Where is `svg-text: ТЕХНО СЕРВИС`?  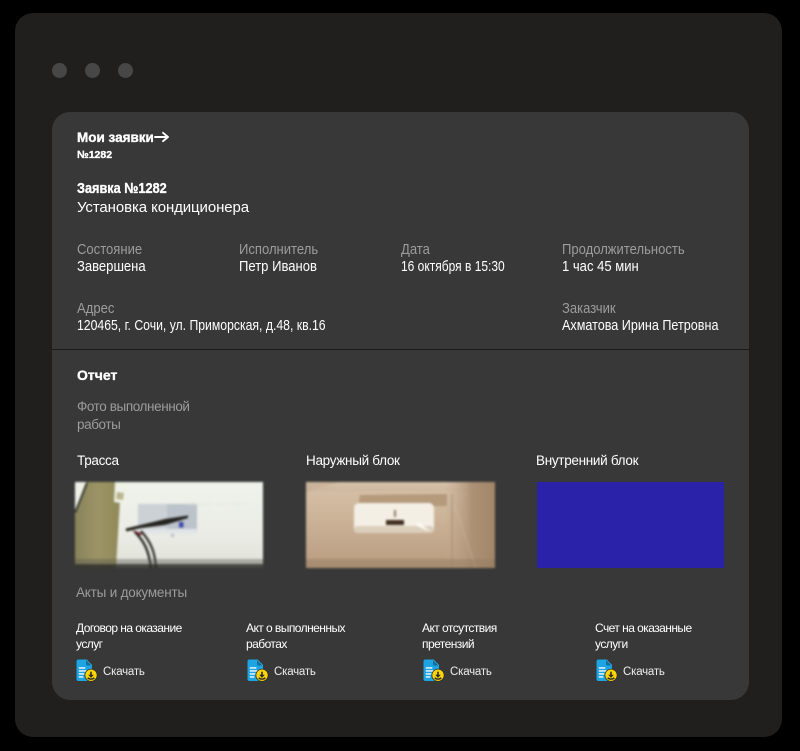
svg-text: ТЕХНО СЕРВИС is located at coordinates (216, 504).